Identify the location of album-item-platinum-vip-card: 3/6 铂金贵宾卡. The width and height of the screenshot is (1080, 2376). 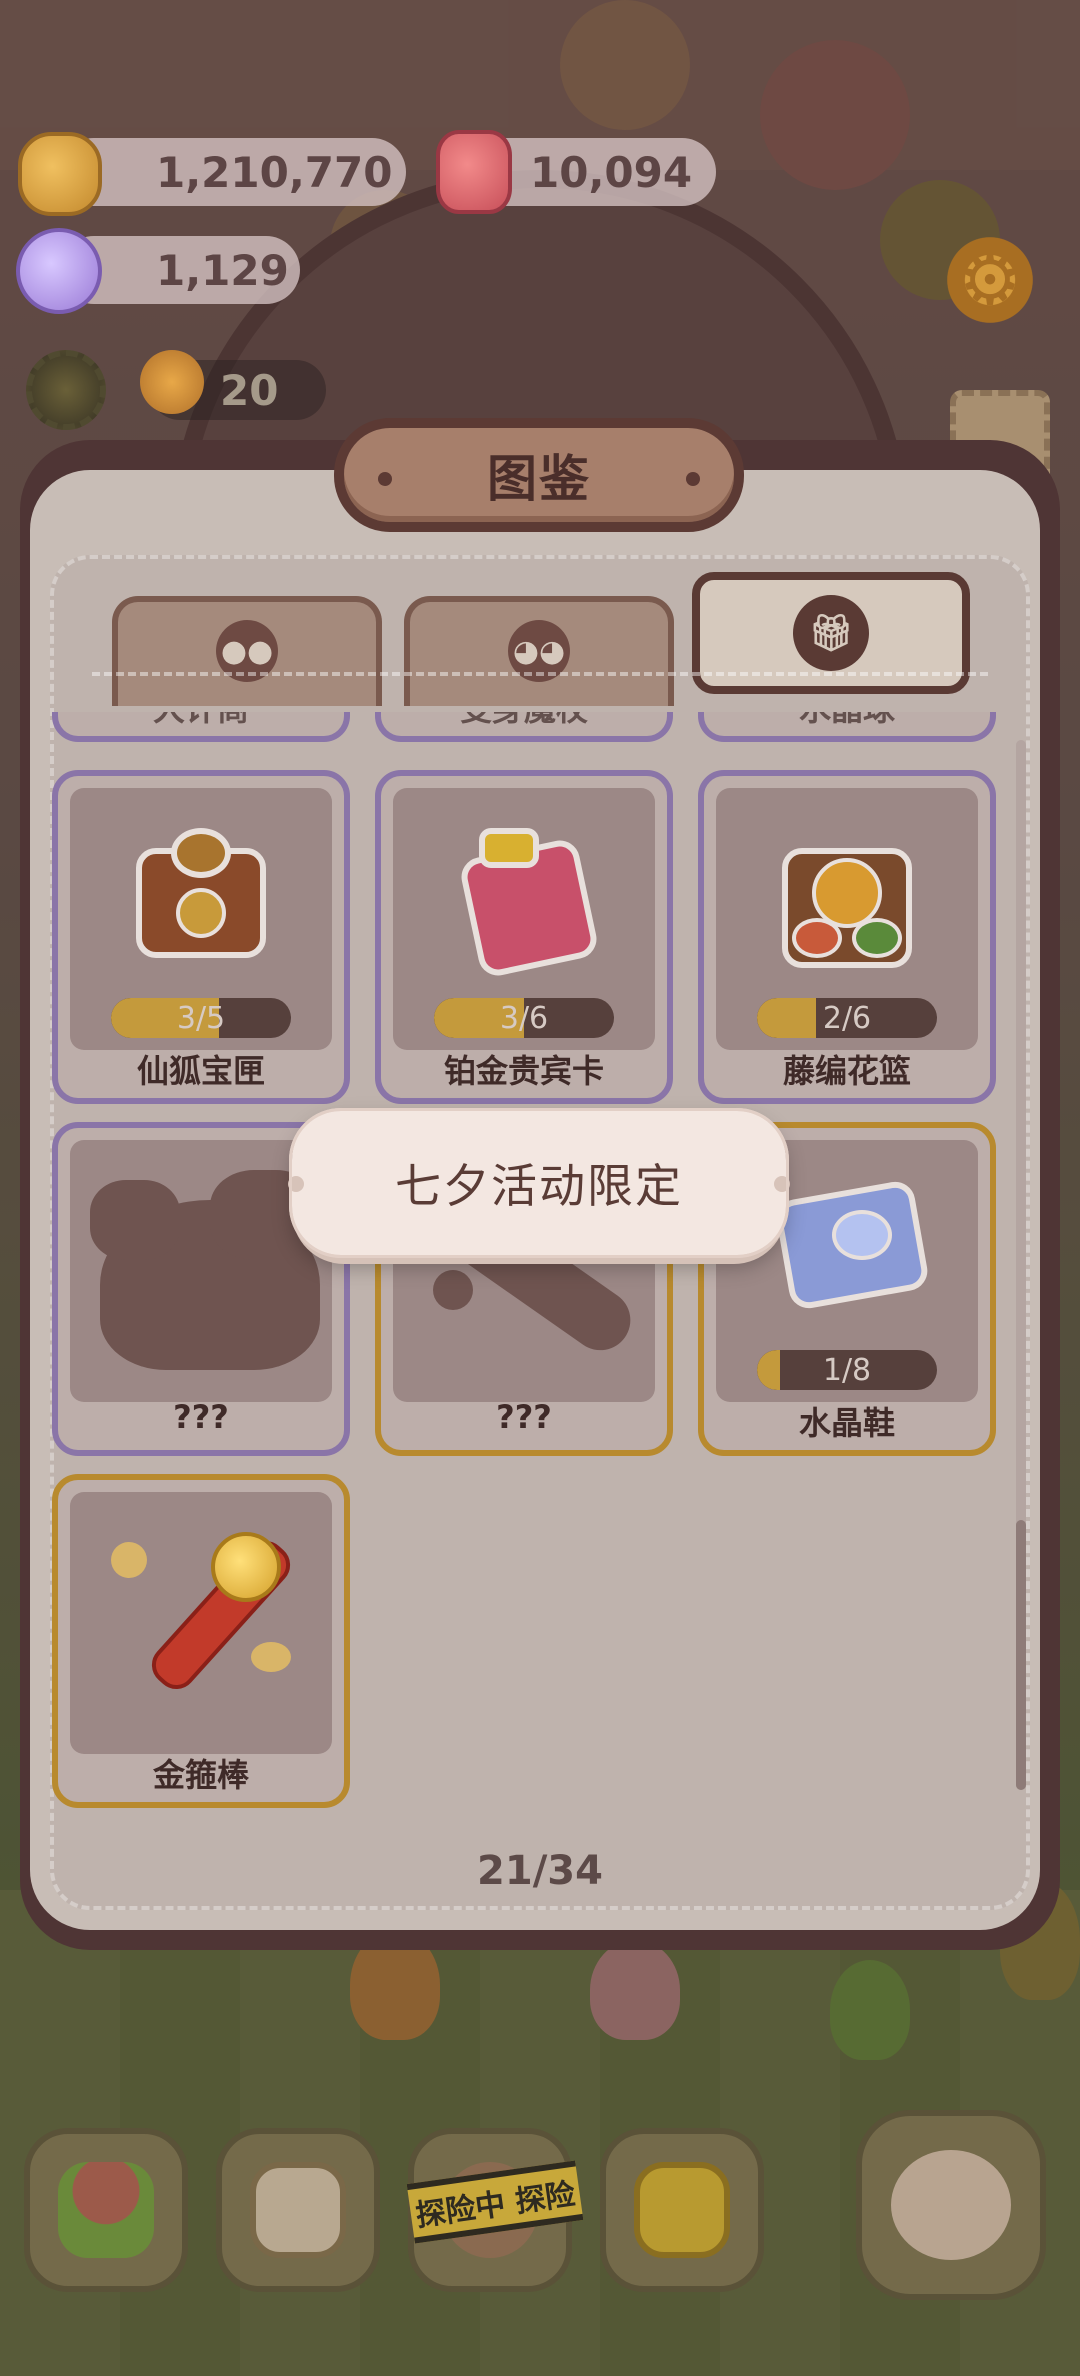
(524, 937).